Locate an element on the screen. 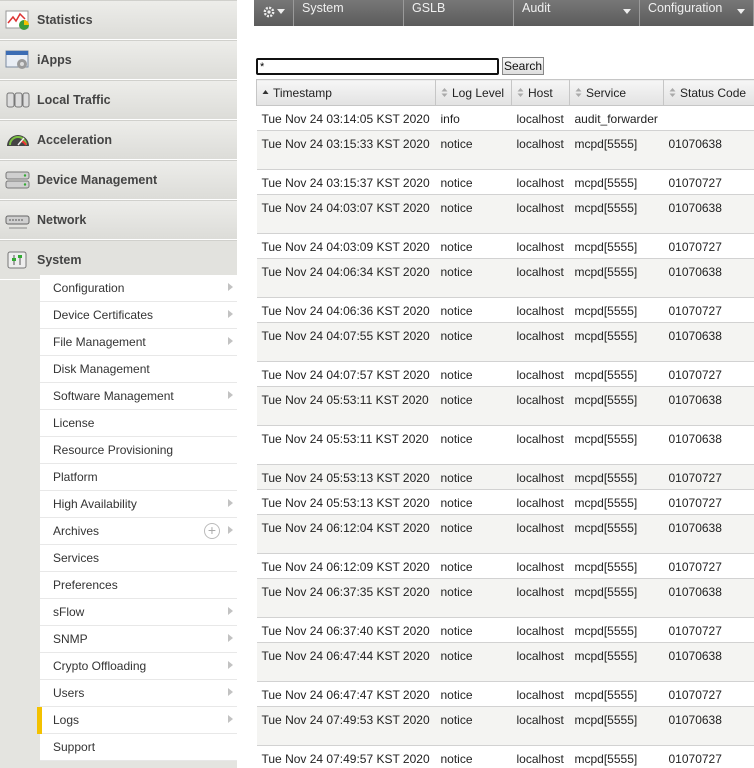  submenu-item-resource-provisioning: Resource Provisioning is located at coordinates (138, 450).